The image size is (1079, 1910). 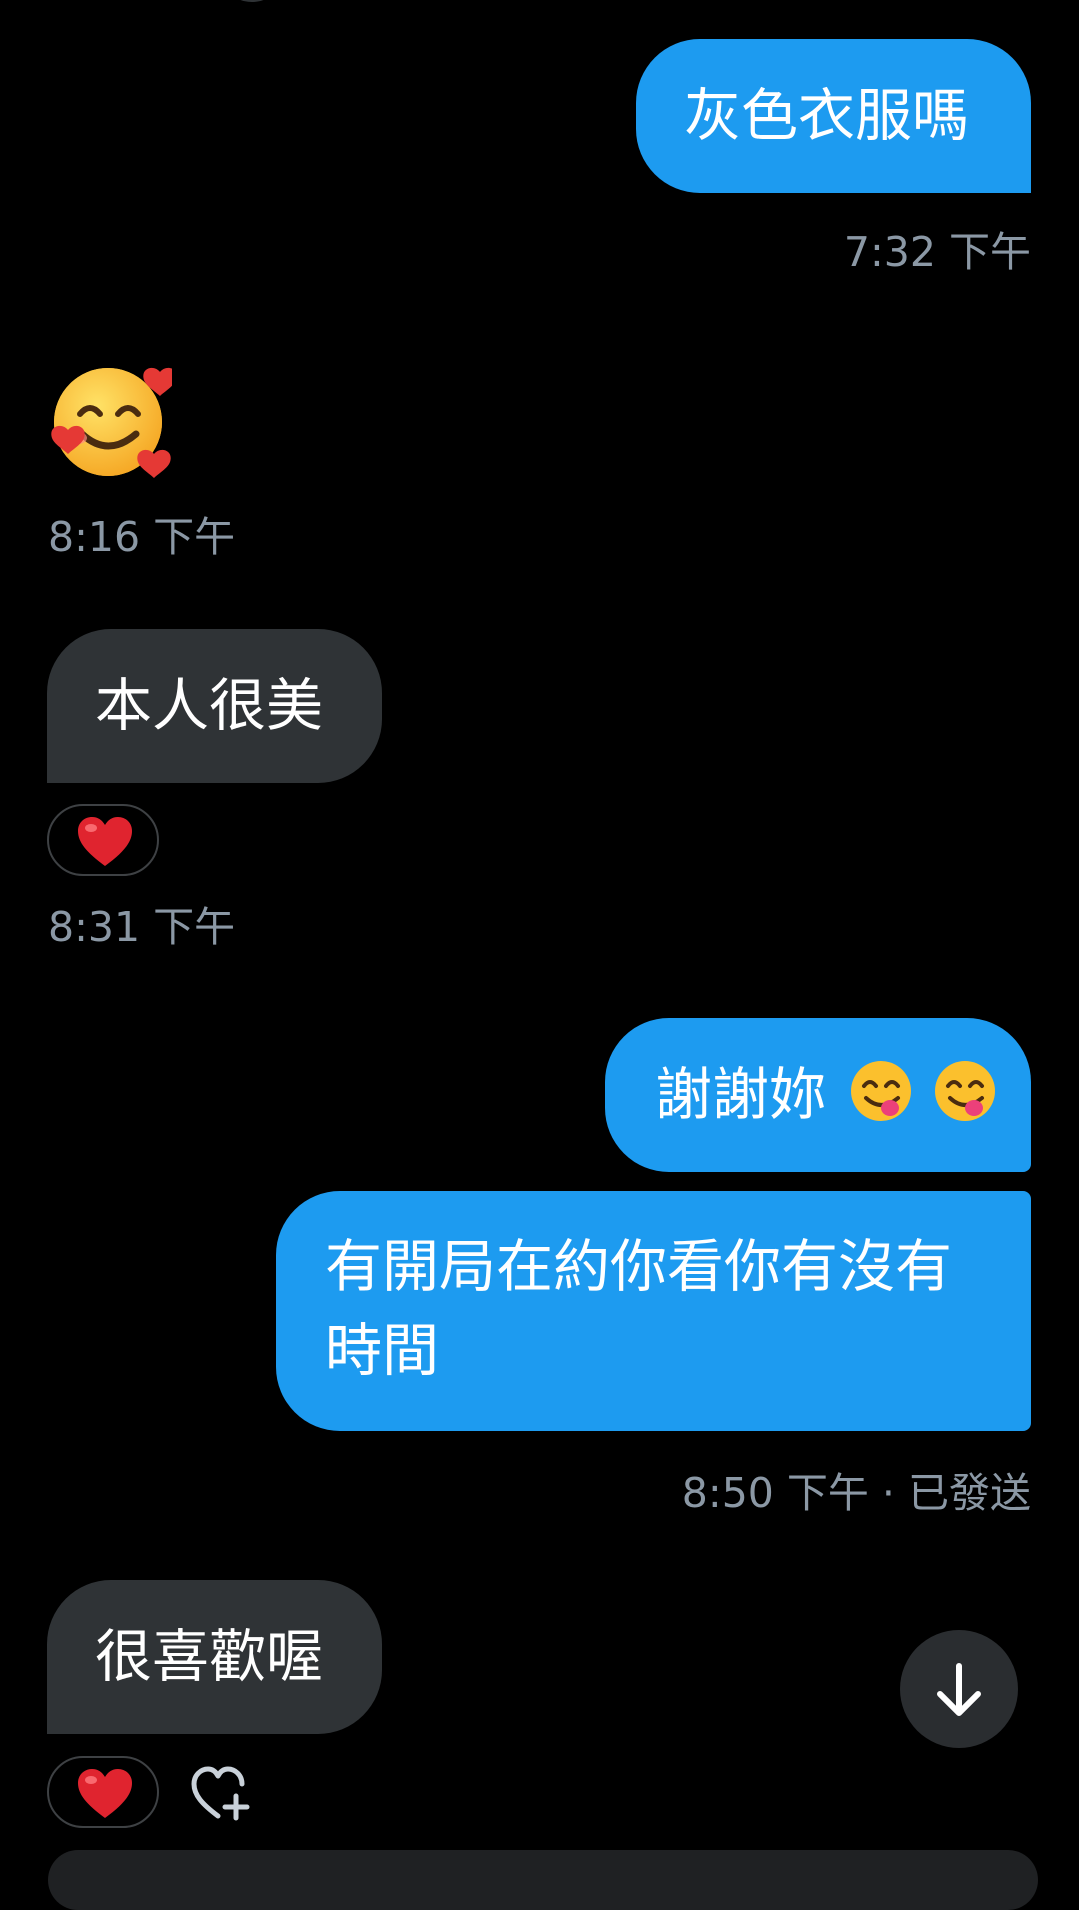 What do you see at coordinates (209, 1657) in the screenshot?
I see `message-text: 很喜歡喔` at bounding box center [209, 1657].